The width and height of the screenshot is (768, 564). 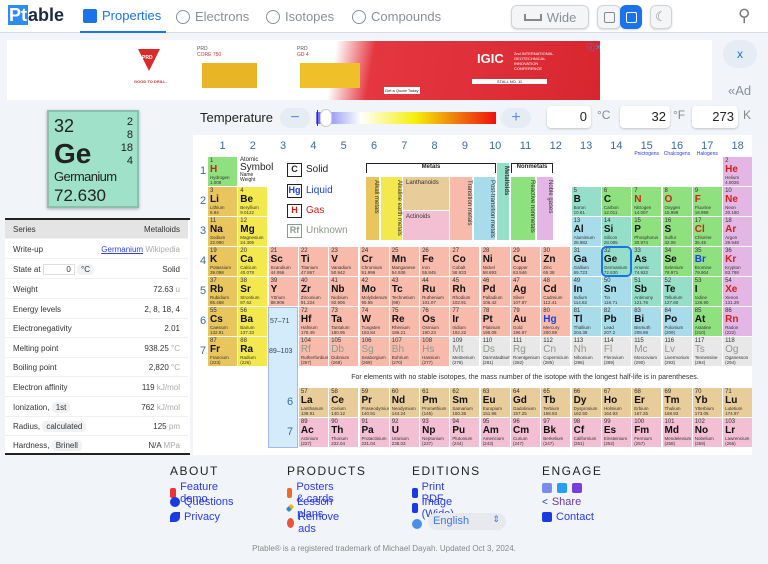 What do you see at coordinates (426, 225) in the screenshot?
I see `legend-actinoids: Actinoids` at bounding box center [426, 225].